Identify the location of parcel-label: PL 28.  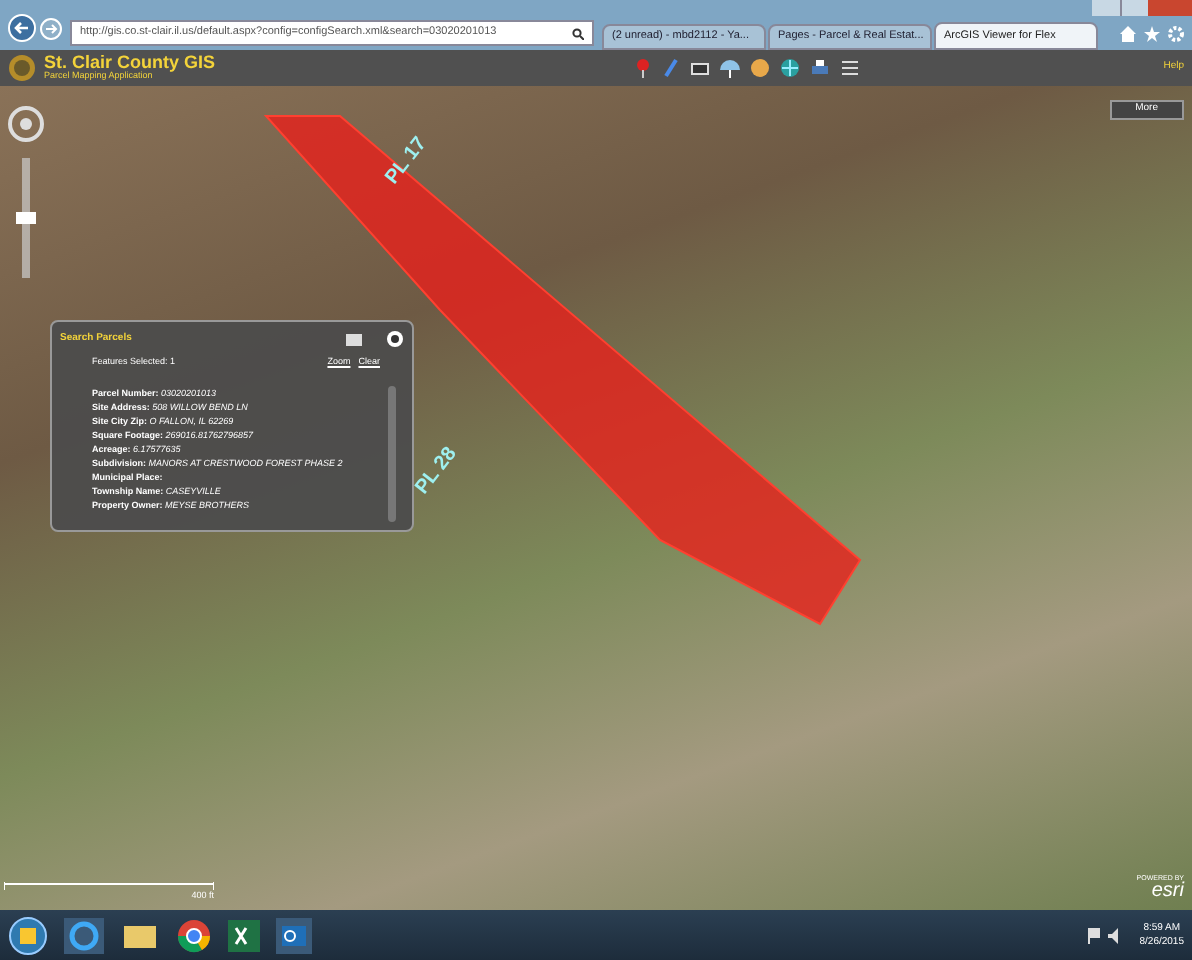
(436, 471).